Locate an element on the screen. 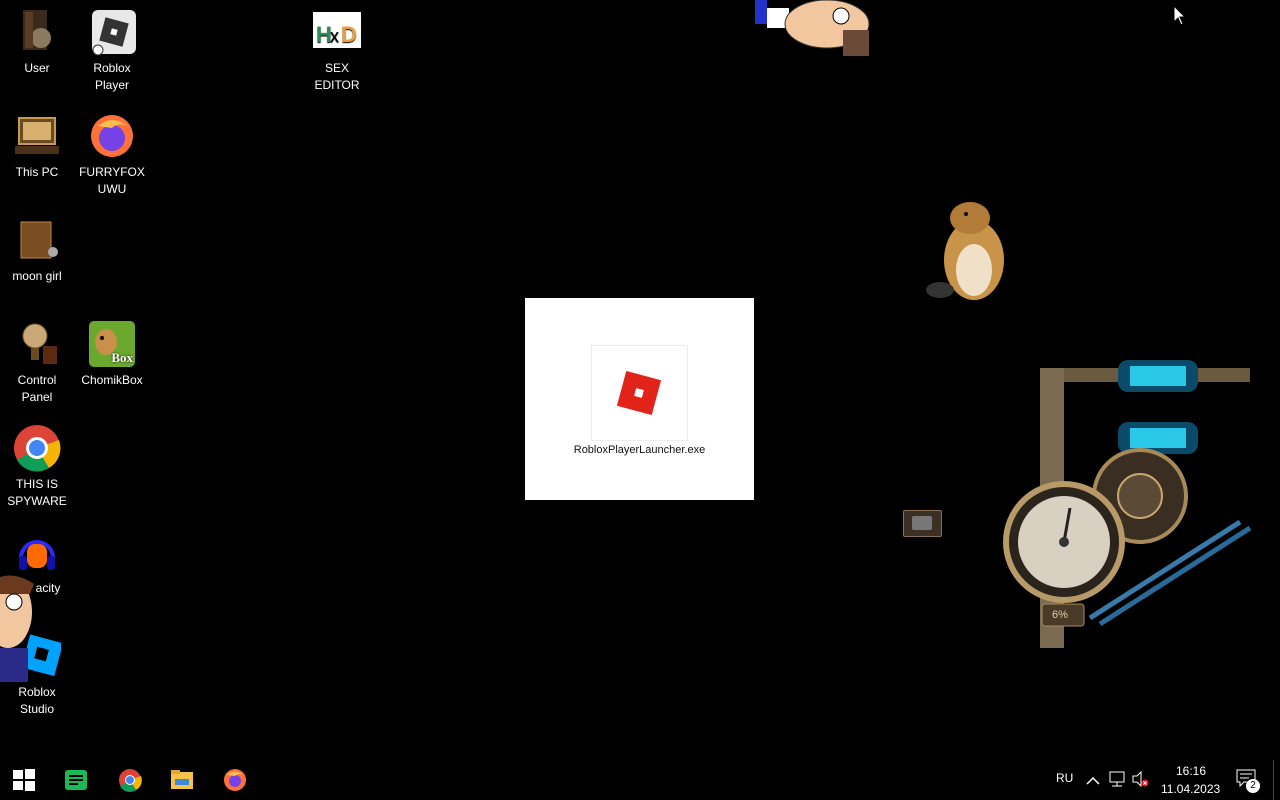 The image size is (1280, 800). hxd-editor-icon: HxD is located at coordinates (337, 32).